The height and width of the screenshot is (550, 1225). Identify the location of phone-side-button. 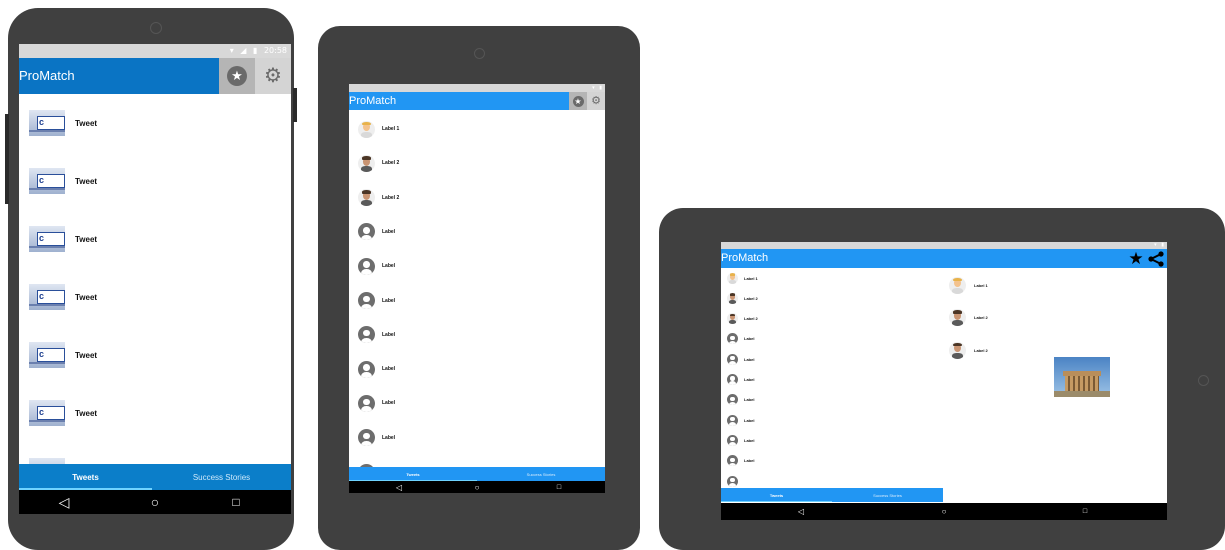
(7, 159).